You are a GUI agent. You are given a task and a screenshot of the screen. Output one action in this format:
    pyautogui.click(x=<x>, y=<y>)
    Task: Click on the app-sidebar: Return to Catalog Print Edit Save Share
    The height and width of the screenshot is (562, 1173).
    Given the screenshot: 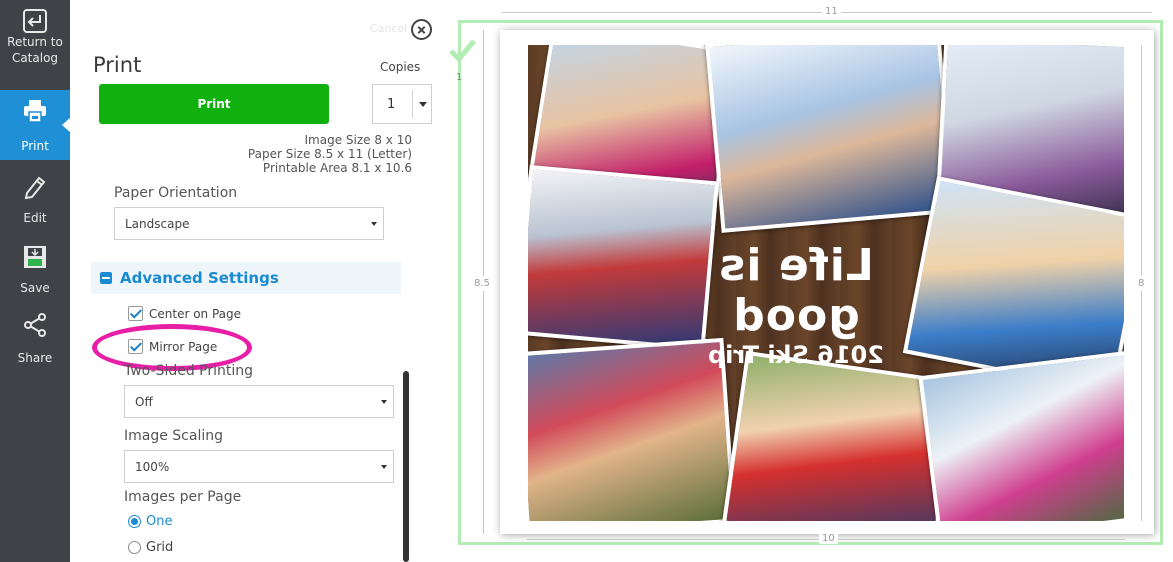 What is the action you would take?
    pyautogui.click(x=35, y=281)
    